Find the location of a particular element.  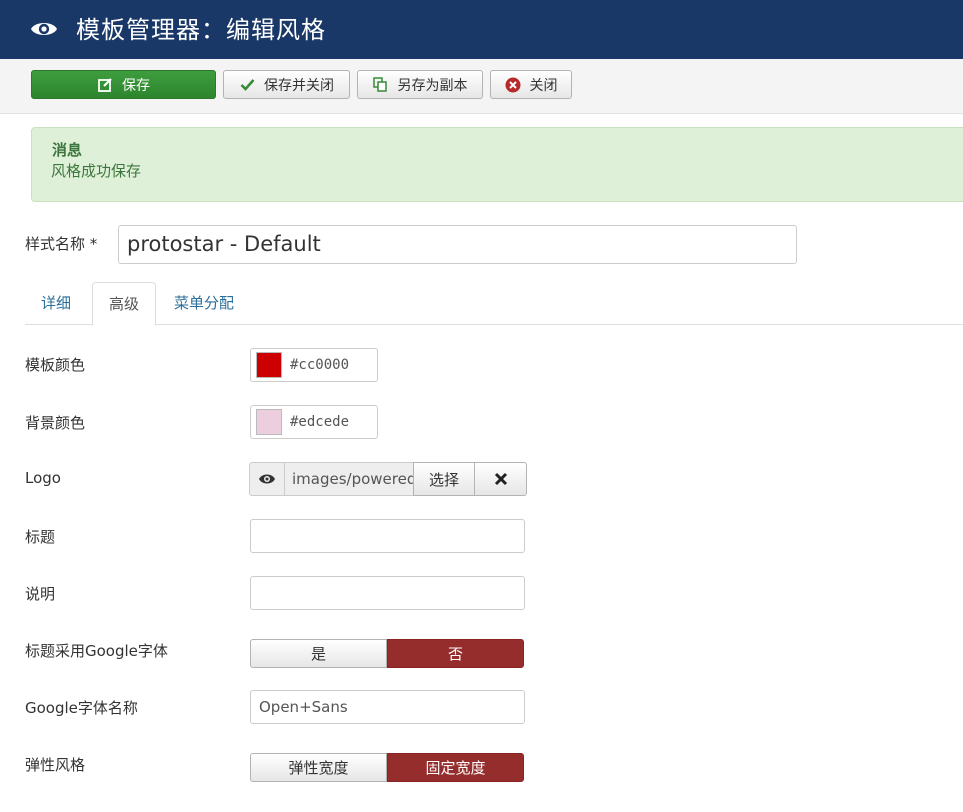

template-color-label: 模板颜色 is located at coordinates (55, 365).